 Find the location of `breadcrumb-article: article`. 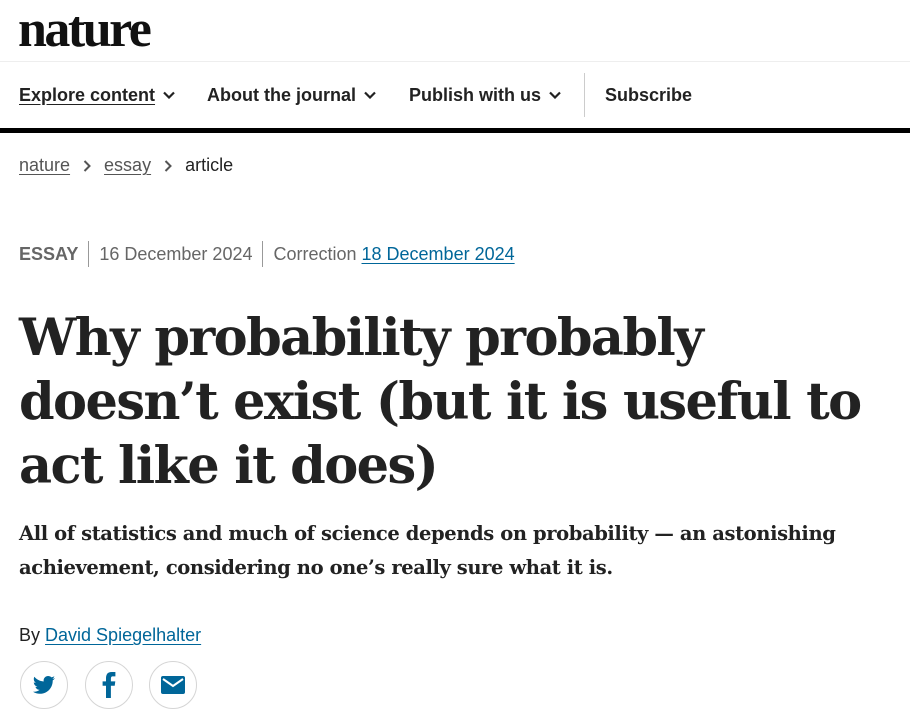

breadcrumb-article: article is located at coordinates (209, 165).